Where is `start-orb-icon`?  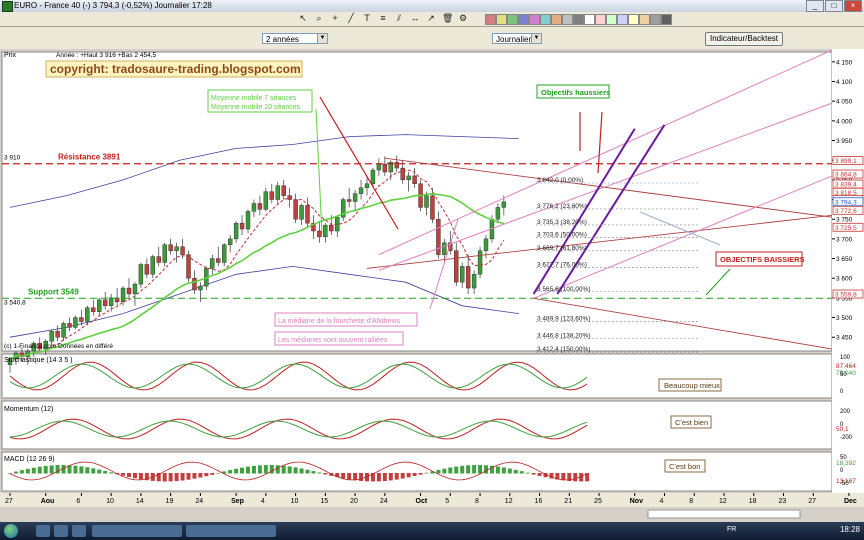 start-orb-icon is located at coordinates (11, 531).